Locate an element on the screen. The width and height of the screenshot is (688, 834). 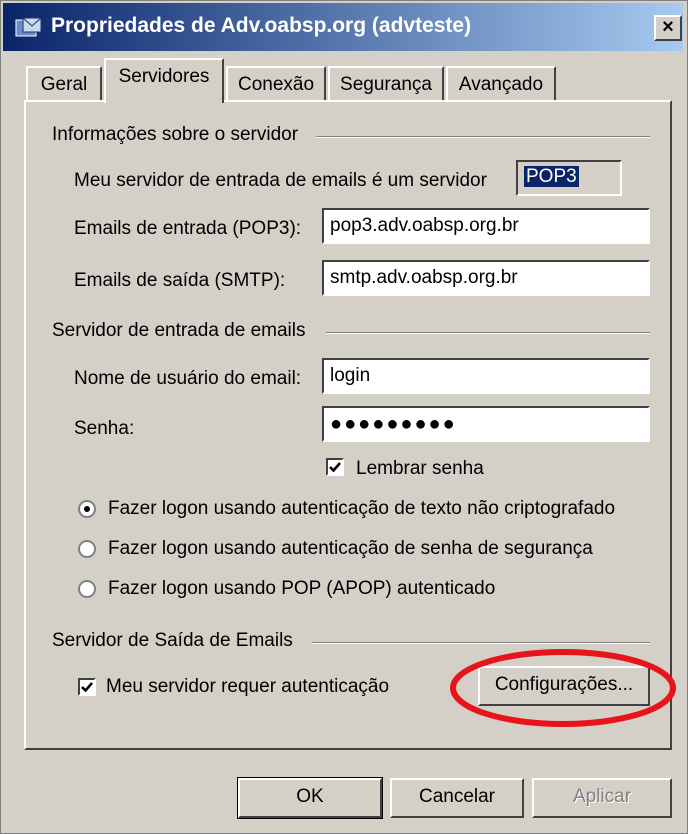
tab-label: Servidores is located at coordinates (164, 76).